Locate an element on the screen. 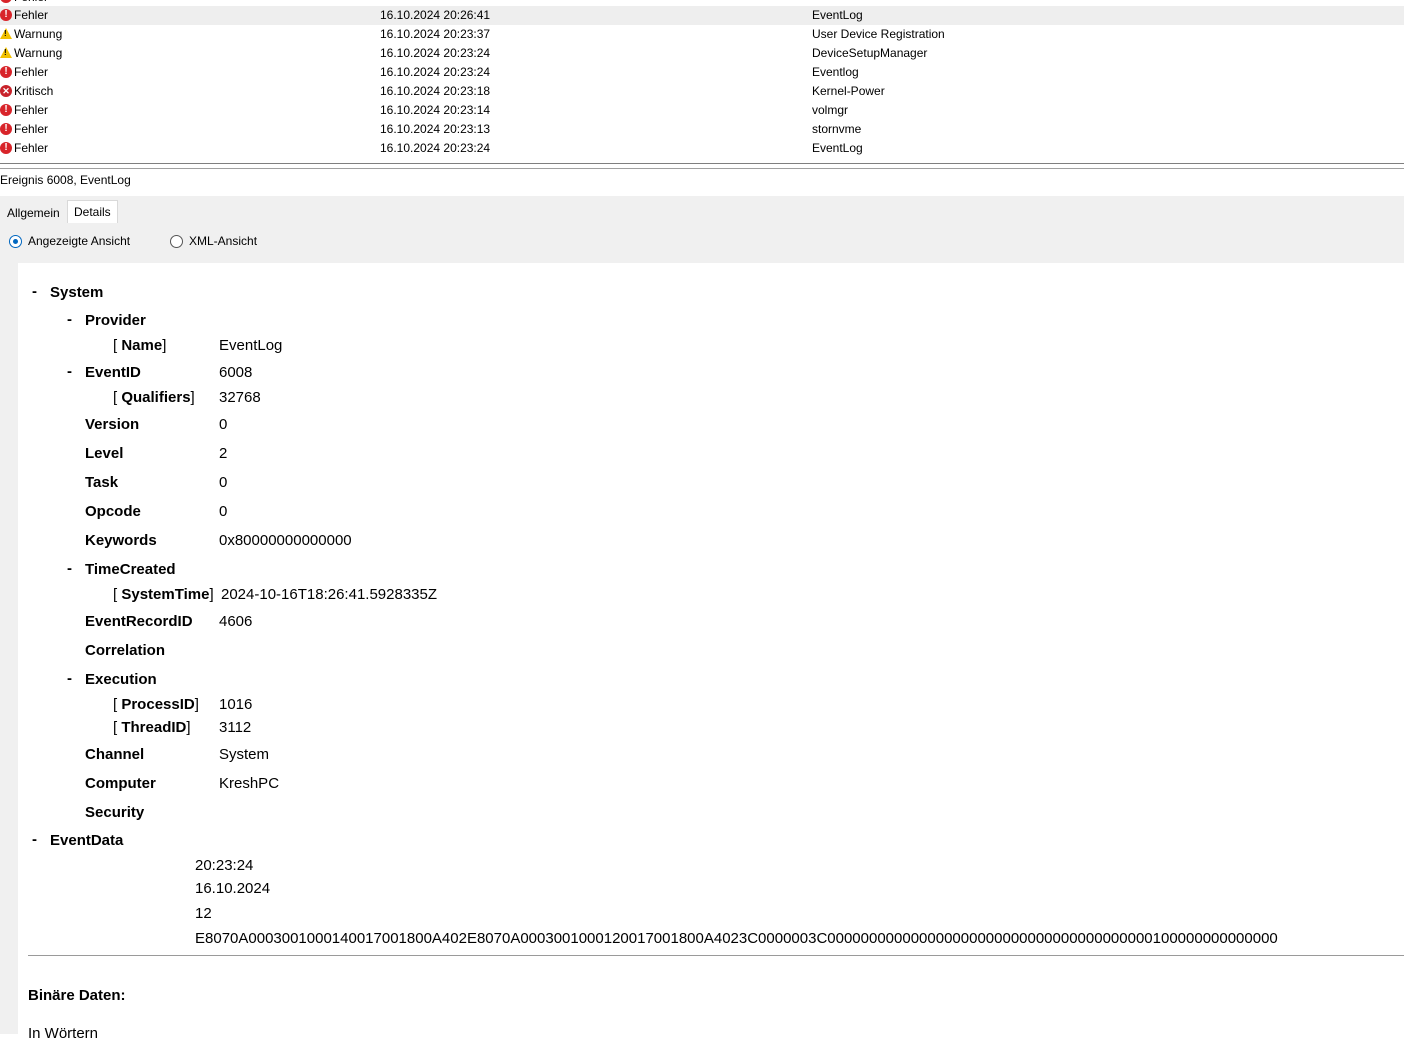 The width and height of the screenshot is (1404, 1042). event-source: Kernel-Power is located at coordinates (848, 91).